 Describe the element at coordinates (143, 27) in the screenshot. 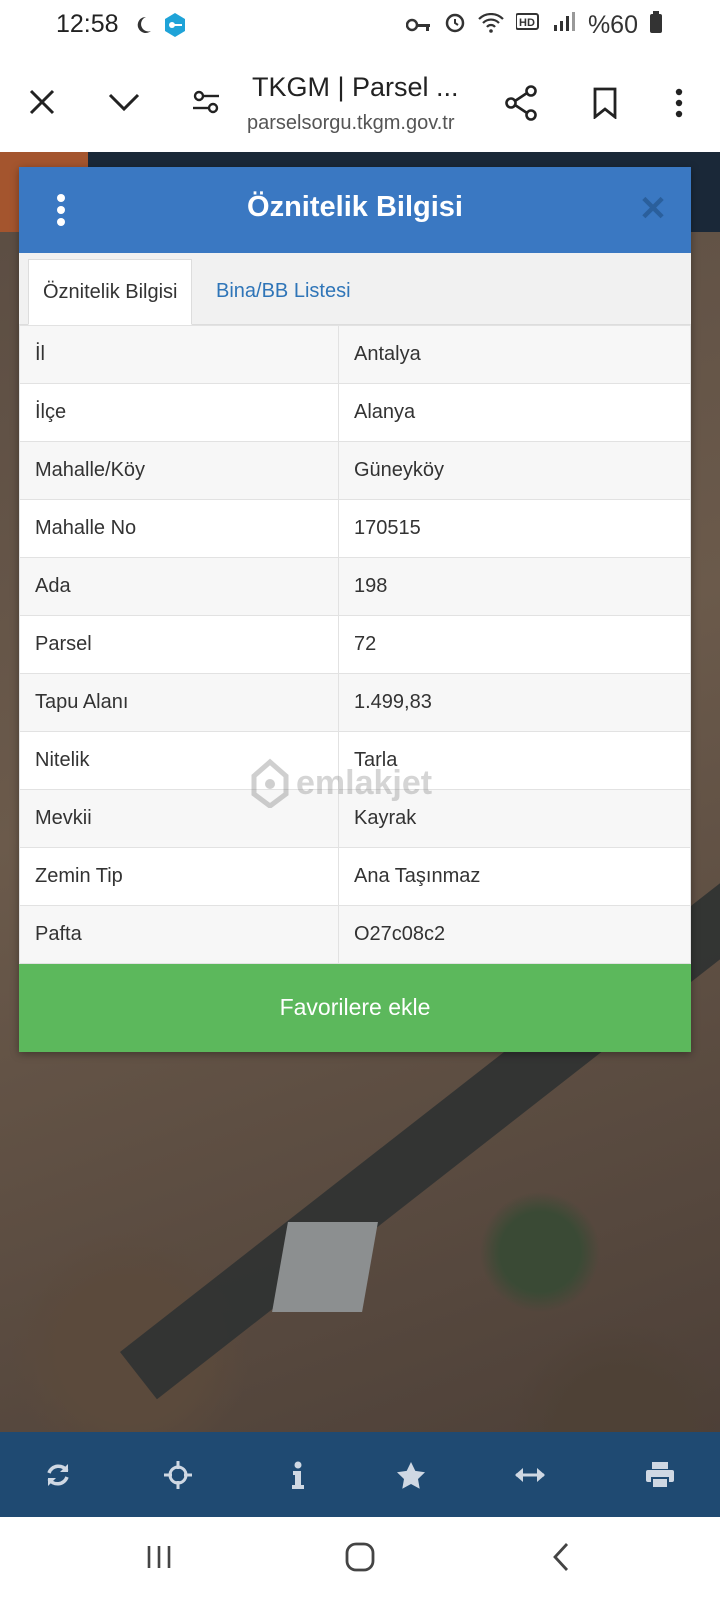

I see `moon-icon` at that location.